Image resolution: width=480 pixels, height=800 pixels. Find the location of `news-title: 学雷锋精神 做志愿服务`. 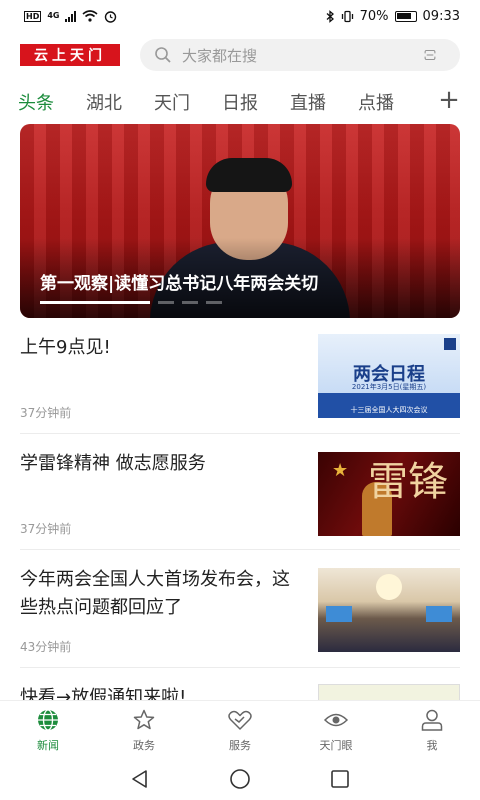

news-title: 学雷锋精神 做志愿服务 is located at coordinates (113, 463).